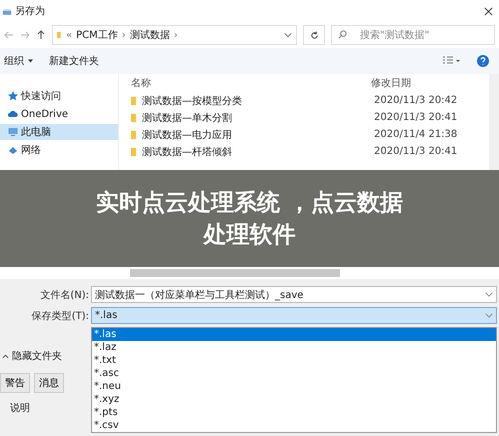 This screenshot has height=436, width=499. I want to click on view-options-icon, so click(451, 61).